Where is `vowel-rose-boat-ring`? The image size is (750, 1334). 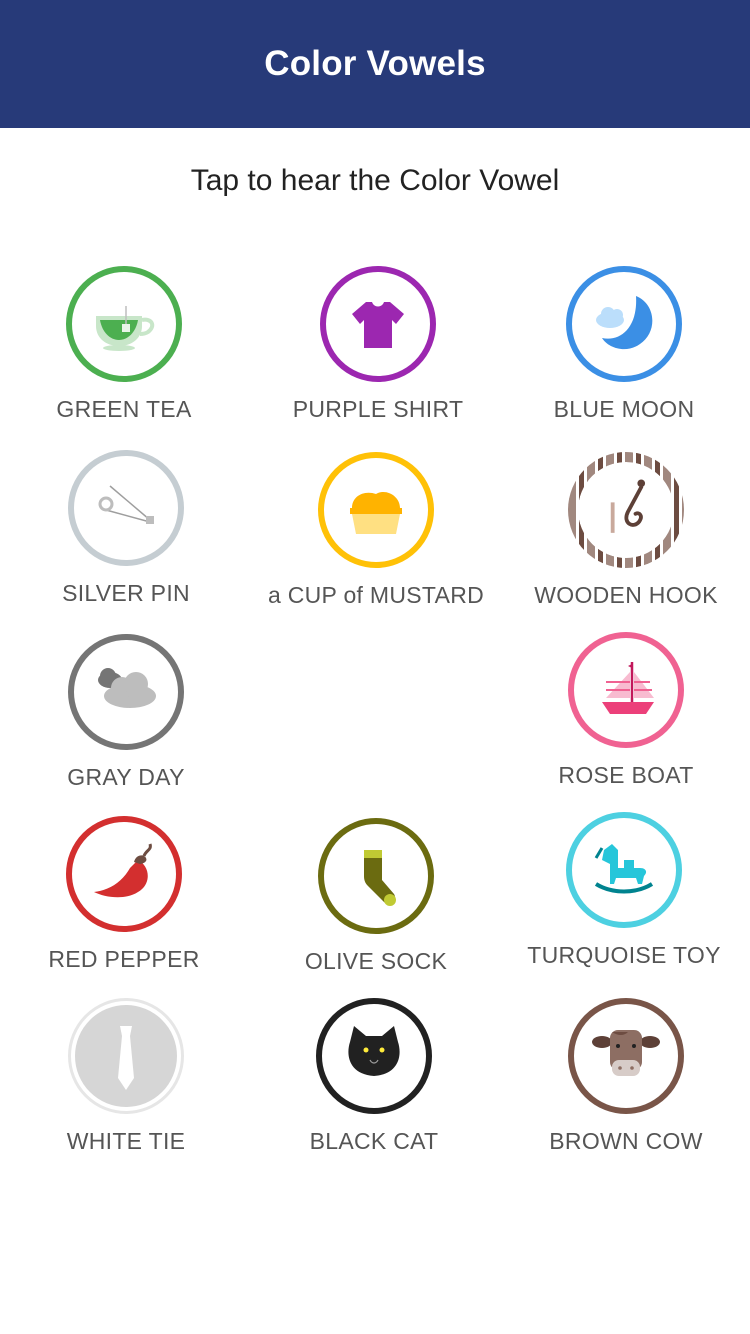
vowel-rose-boat-ring is located at coordinates (626, 690).